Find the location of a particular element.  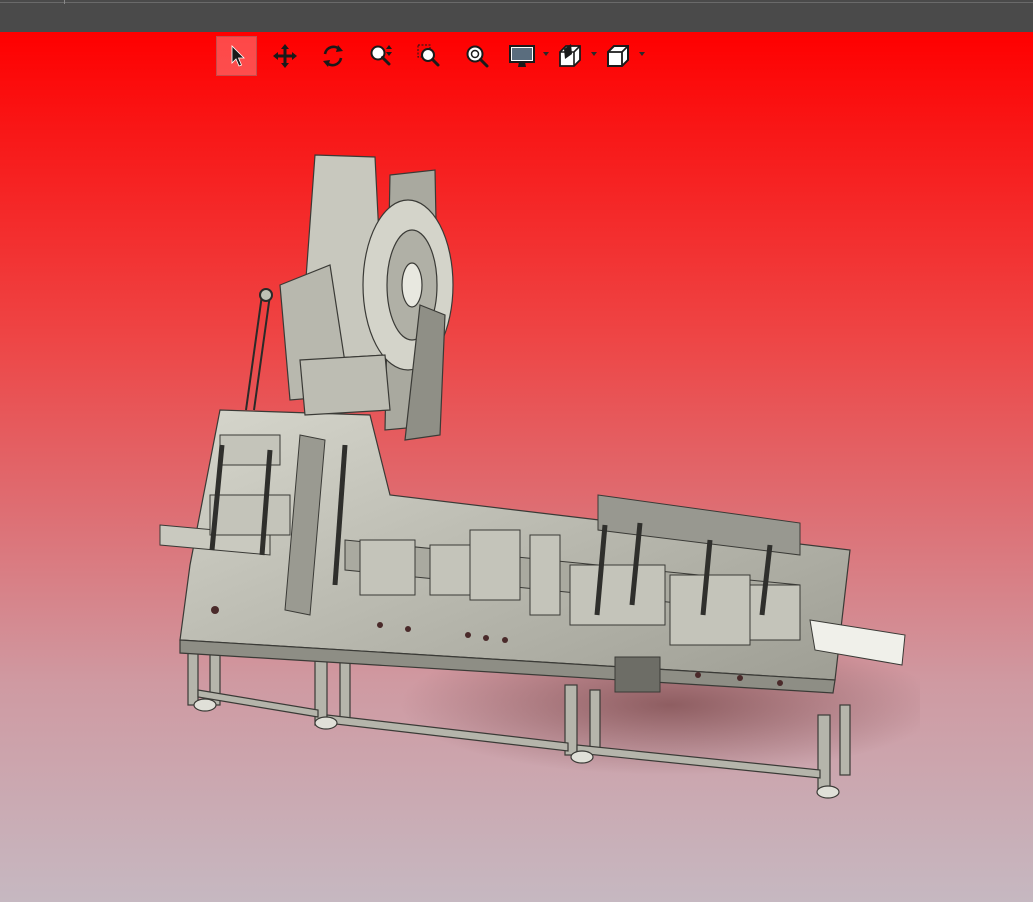

zoom-updown-icon is located at coordinates (381, 55).